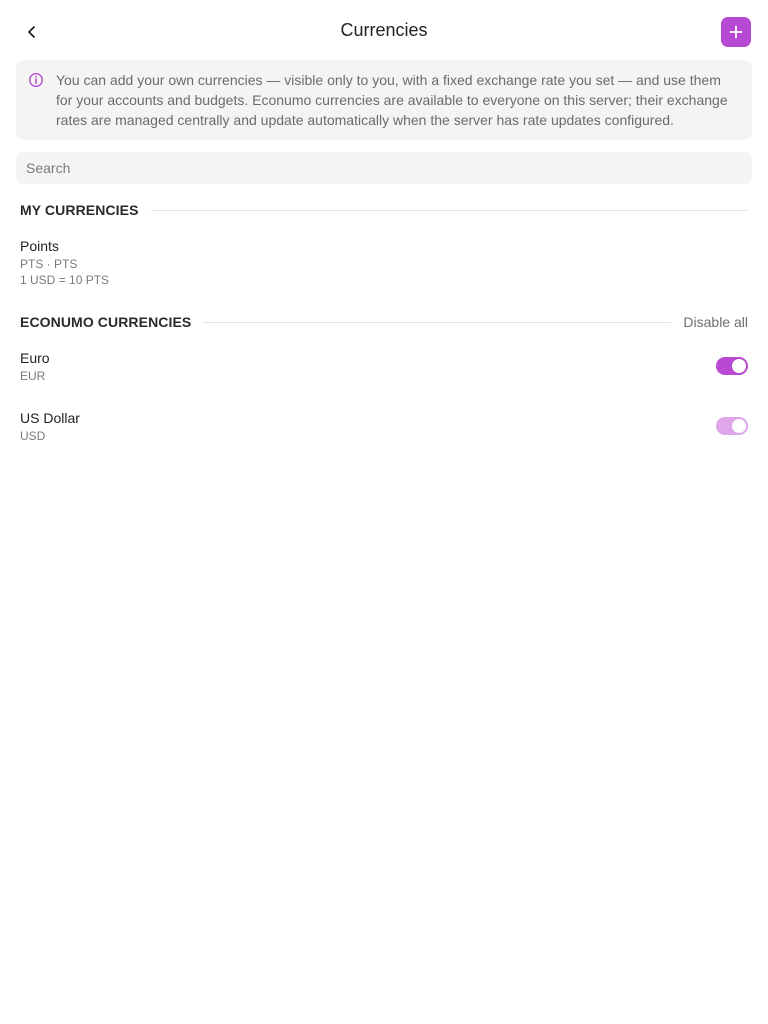 The width and height of the screenshot is (768, 1024). I want to click on page-title: Currencies, so click(384, 30).